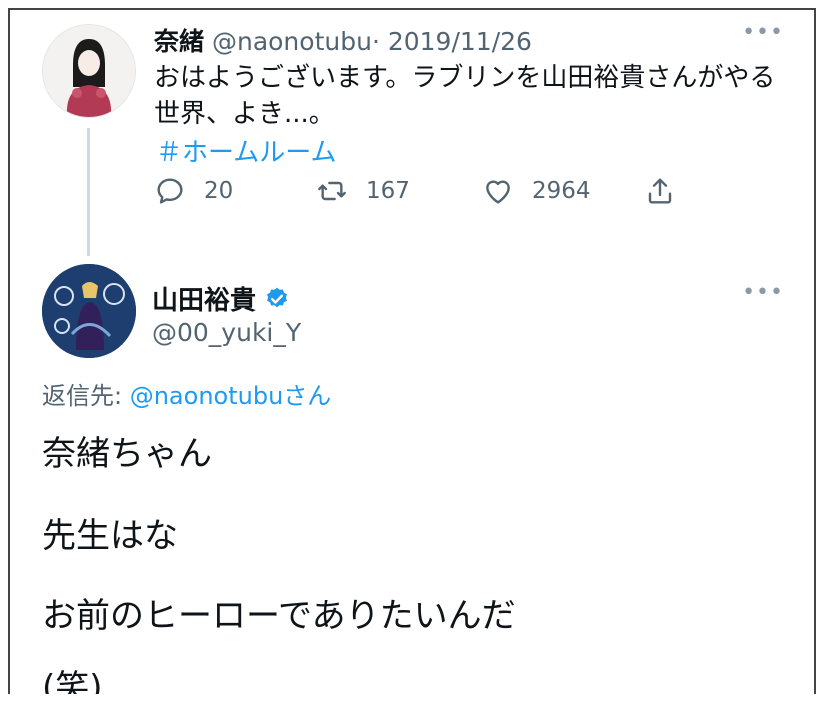  I want to click on tweet1-text-line: おはようございます。ラブリンを山田裕貴さんがやる, so click(465, 78).